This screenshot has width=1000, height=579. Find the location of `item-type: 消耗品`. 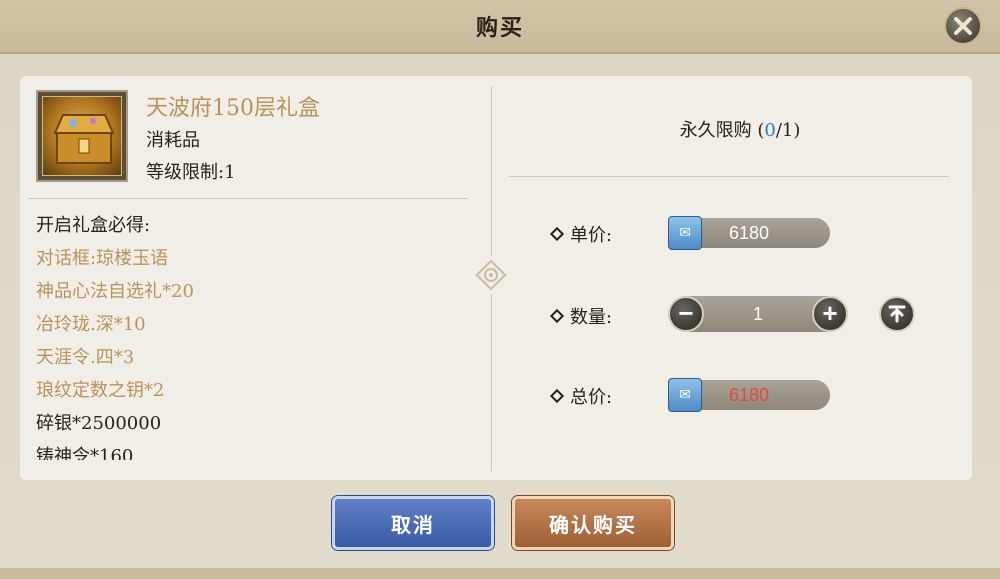

item-type: 消耗品 is located at coordinates (173, 140).